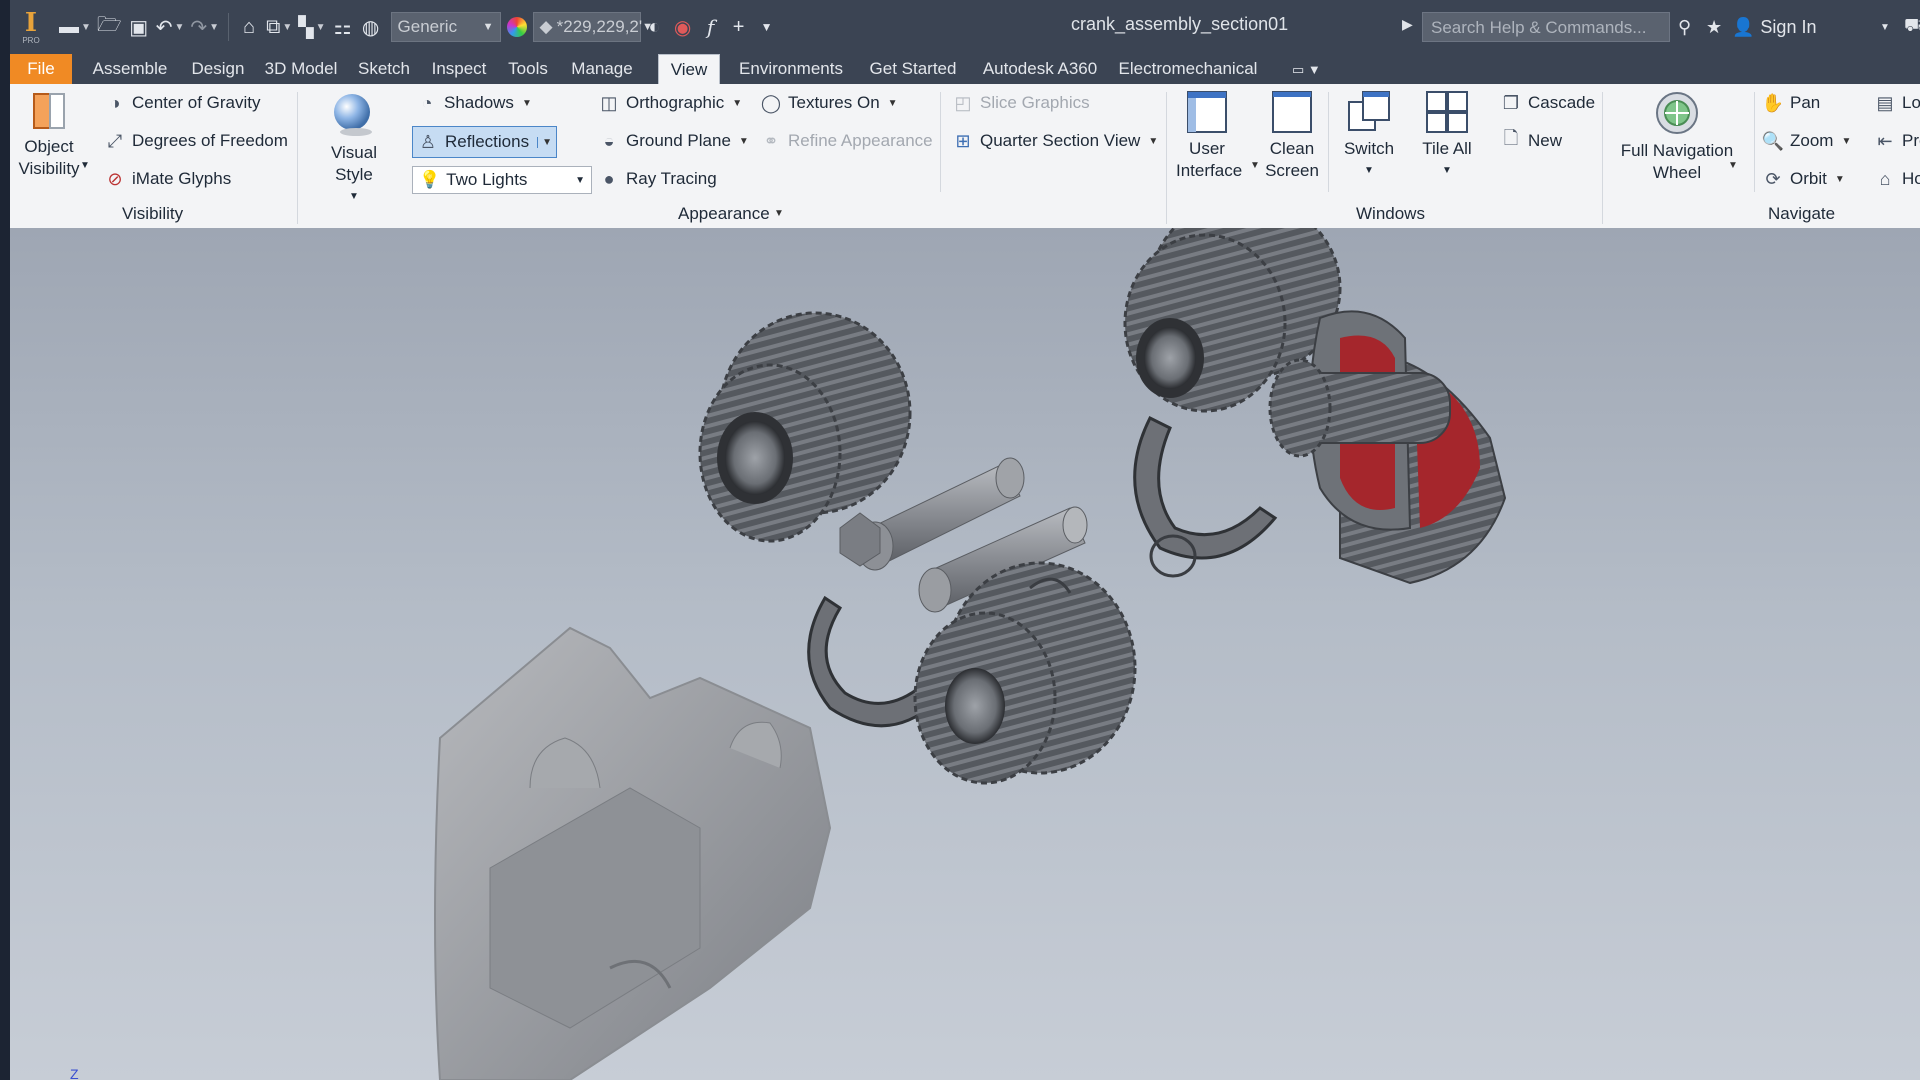 This screenshot has height=1080, width=1920. Describe the element at coordinates (1885, 27) in the screenshot. I see `account-menu-button: ▼` at that location.